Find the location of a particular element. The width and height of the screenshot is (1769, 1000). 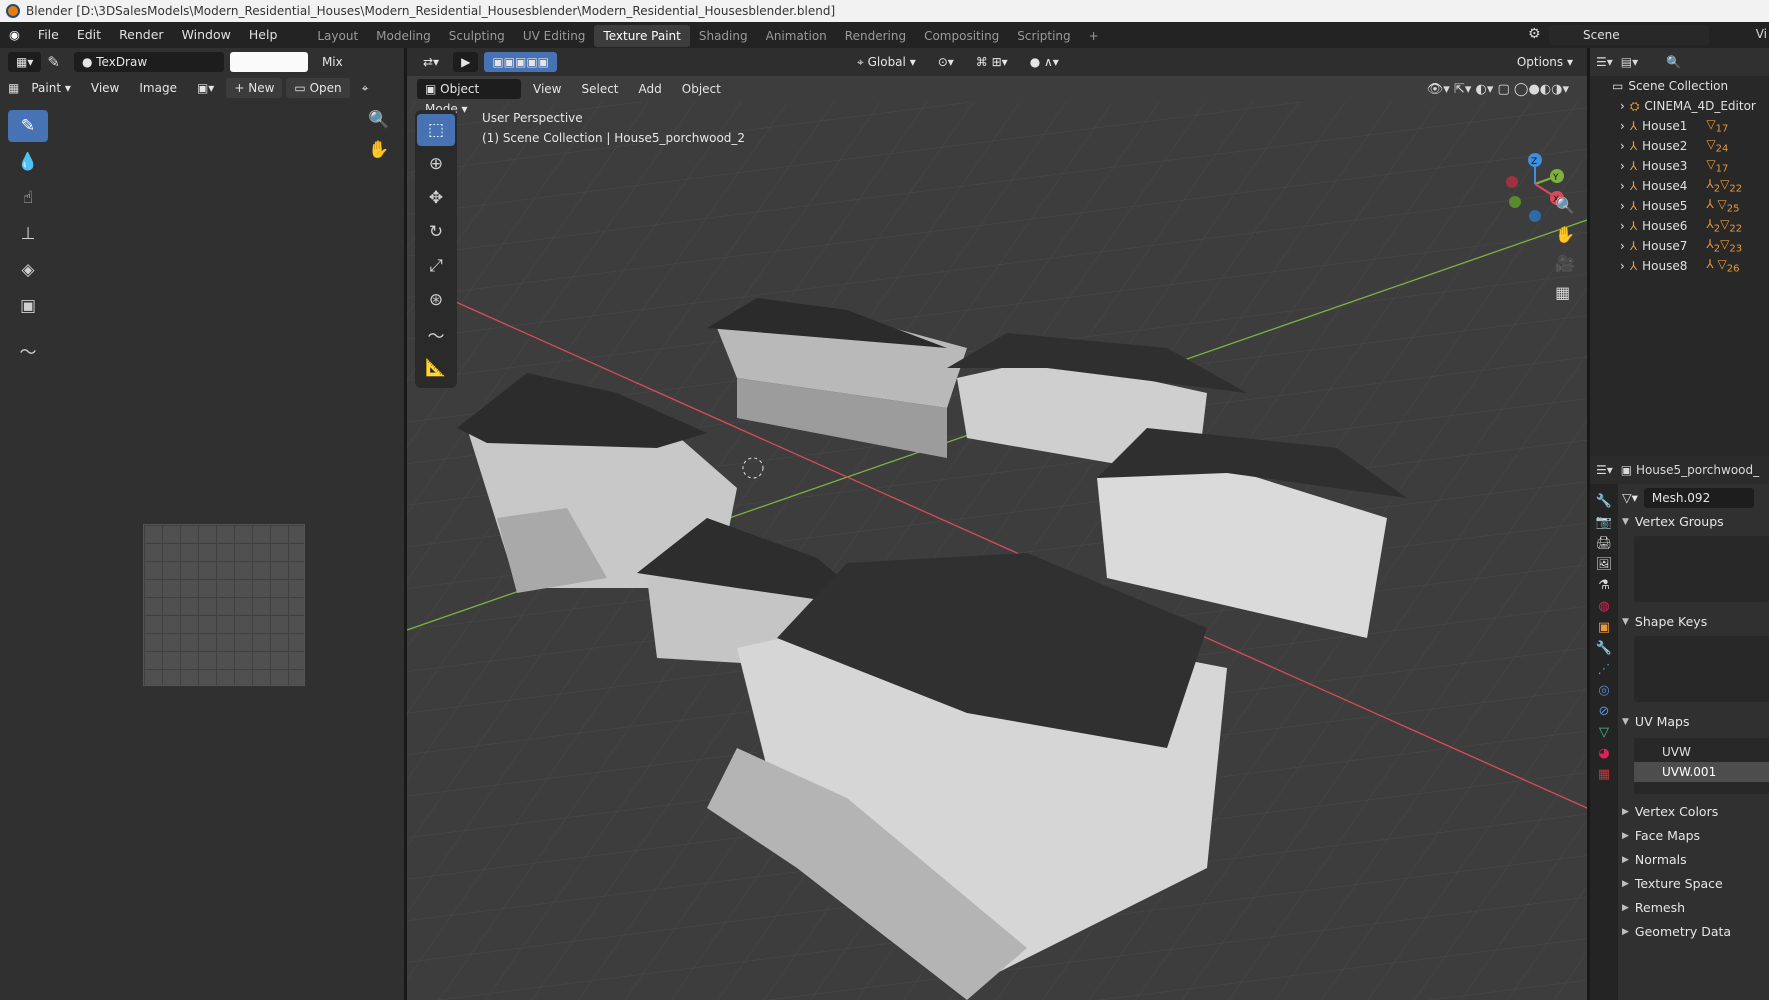

orientation-dropdown: ⌖ Global ▾ is located at coordinates (886, 62).